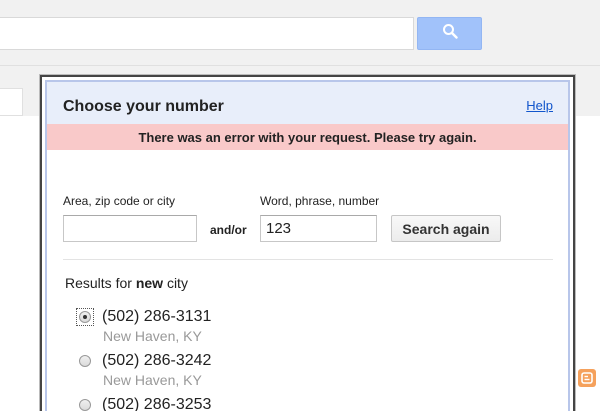 This screenshot has height=411, width=600. I want to click on word-input, so click(318, 228).